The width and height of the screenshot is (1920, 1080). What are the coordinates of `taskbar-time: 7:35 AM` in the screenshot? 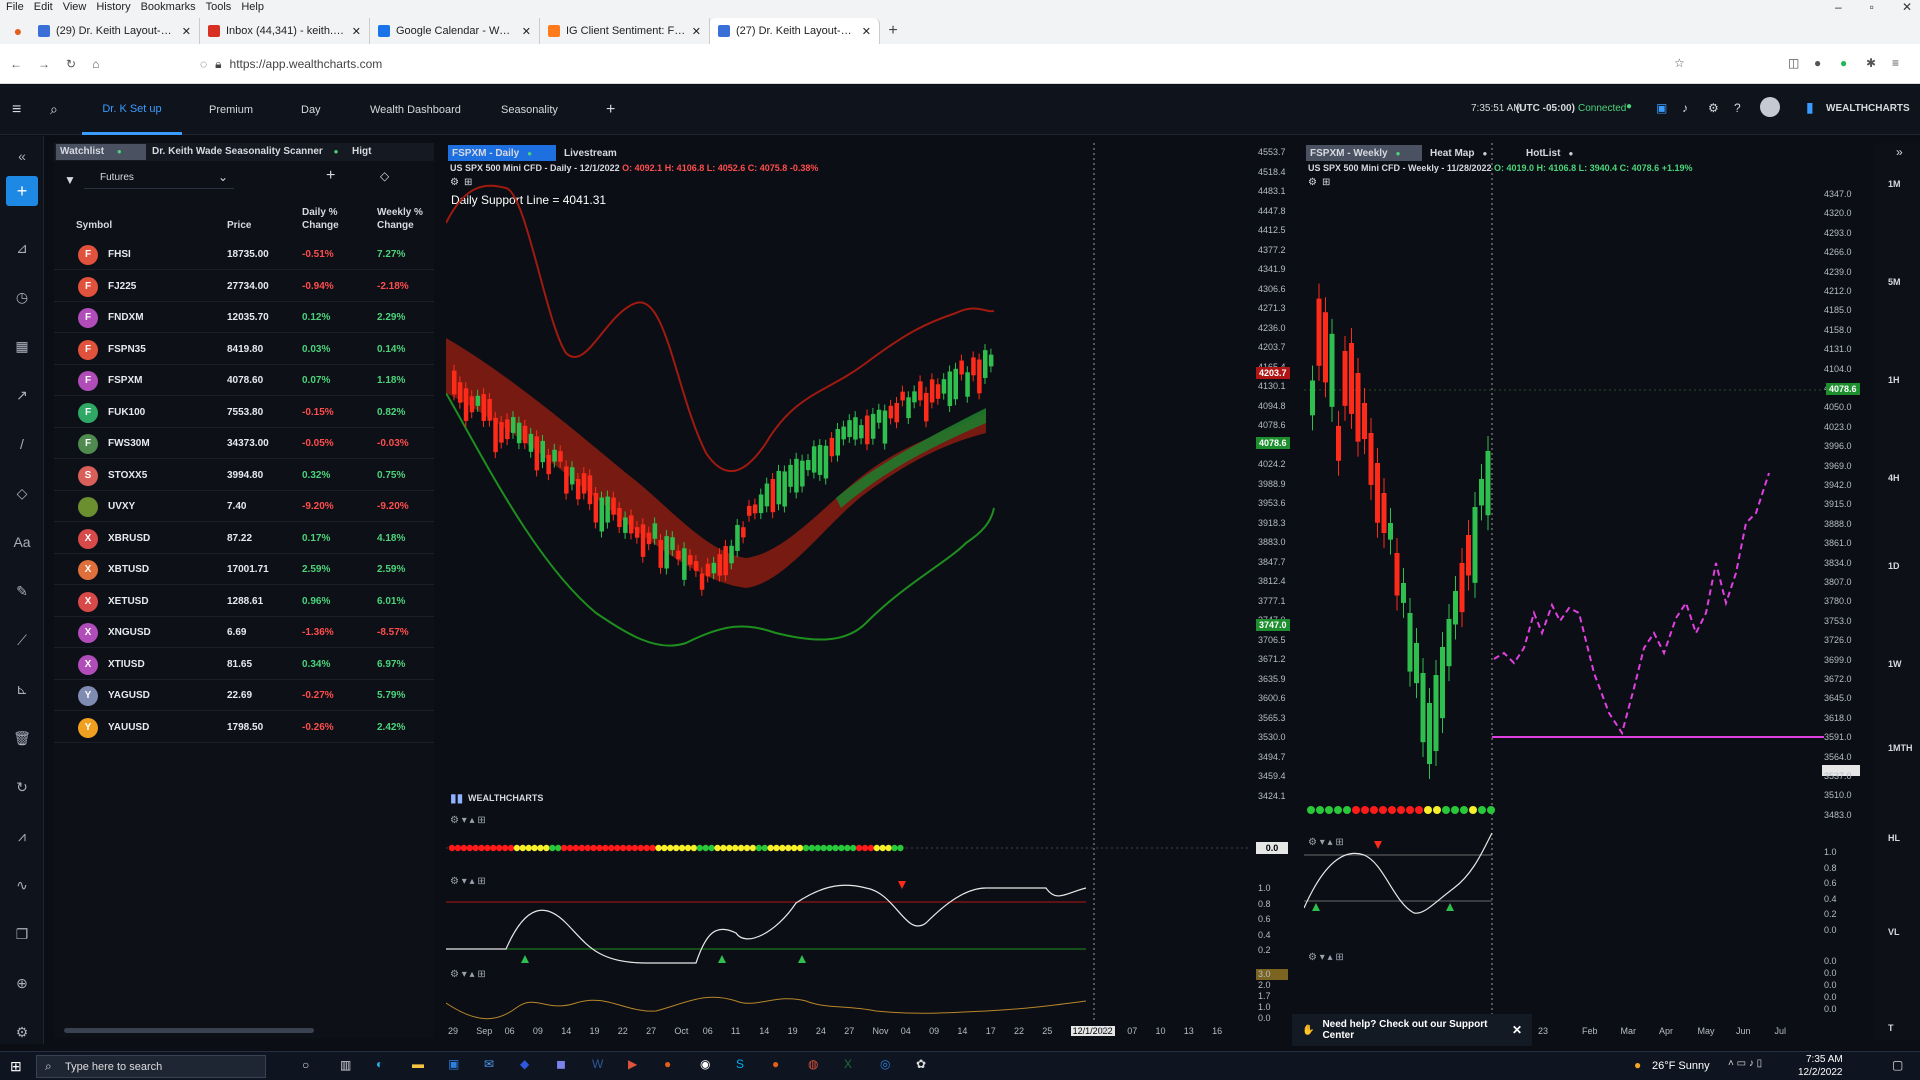 It's located at (1824, 1059).